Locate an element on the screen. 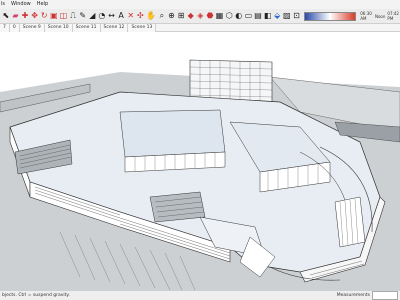 The width and height of the screenshot is (400, 300). warehouse-icon: ◈ is located at coordinates (201, 16).